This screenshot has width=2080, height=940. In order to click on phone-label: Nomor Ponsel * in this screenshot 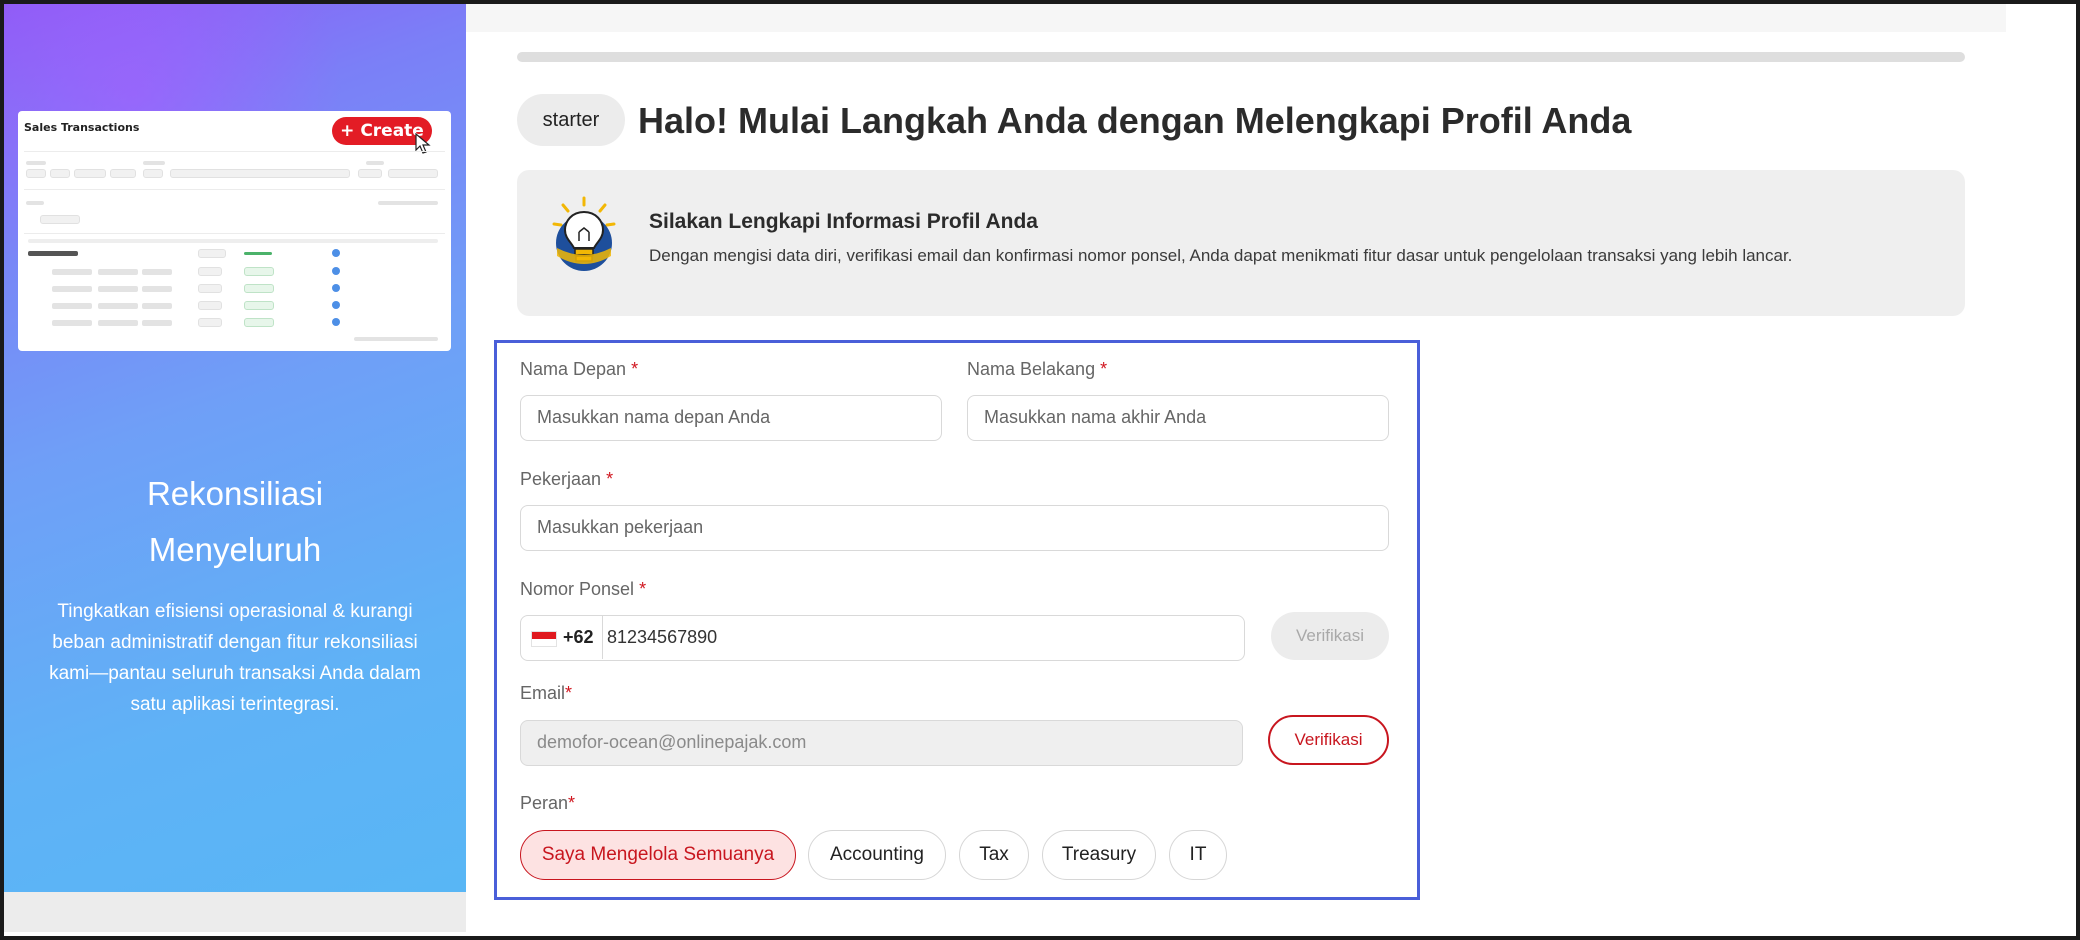, I will do `click(583, 589)`.